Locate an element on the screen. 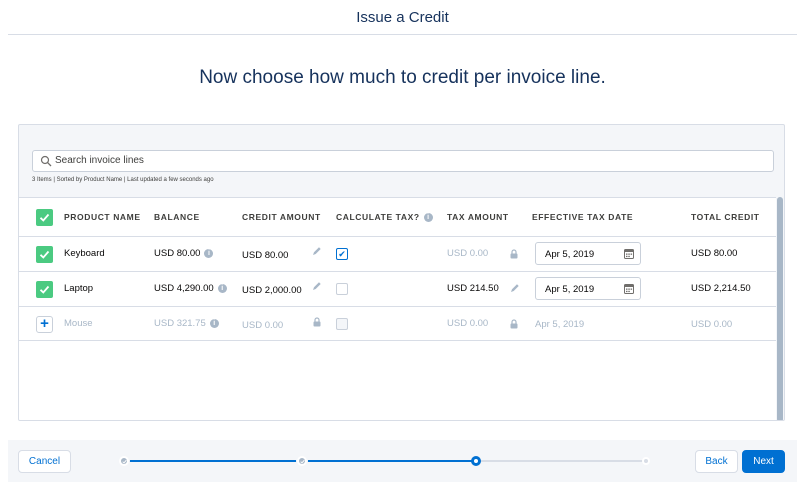  select-all-checkbox is located at coordinates (44, 217).